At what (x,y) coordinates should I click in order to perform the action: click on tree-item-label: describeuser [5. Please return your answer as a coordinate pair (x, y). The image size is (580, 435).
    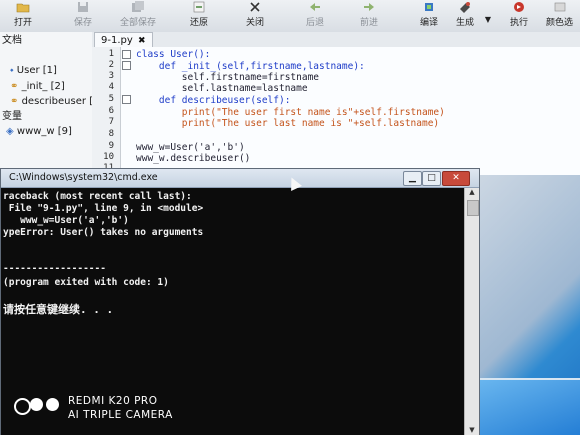
    Looking at the image, I should click on (60, 101).